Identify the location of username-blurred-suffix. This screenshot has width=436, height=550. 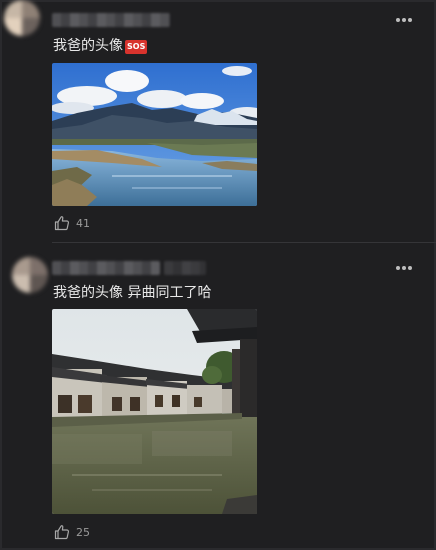
(185, 268).